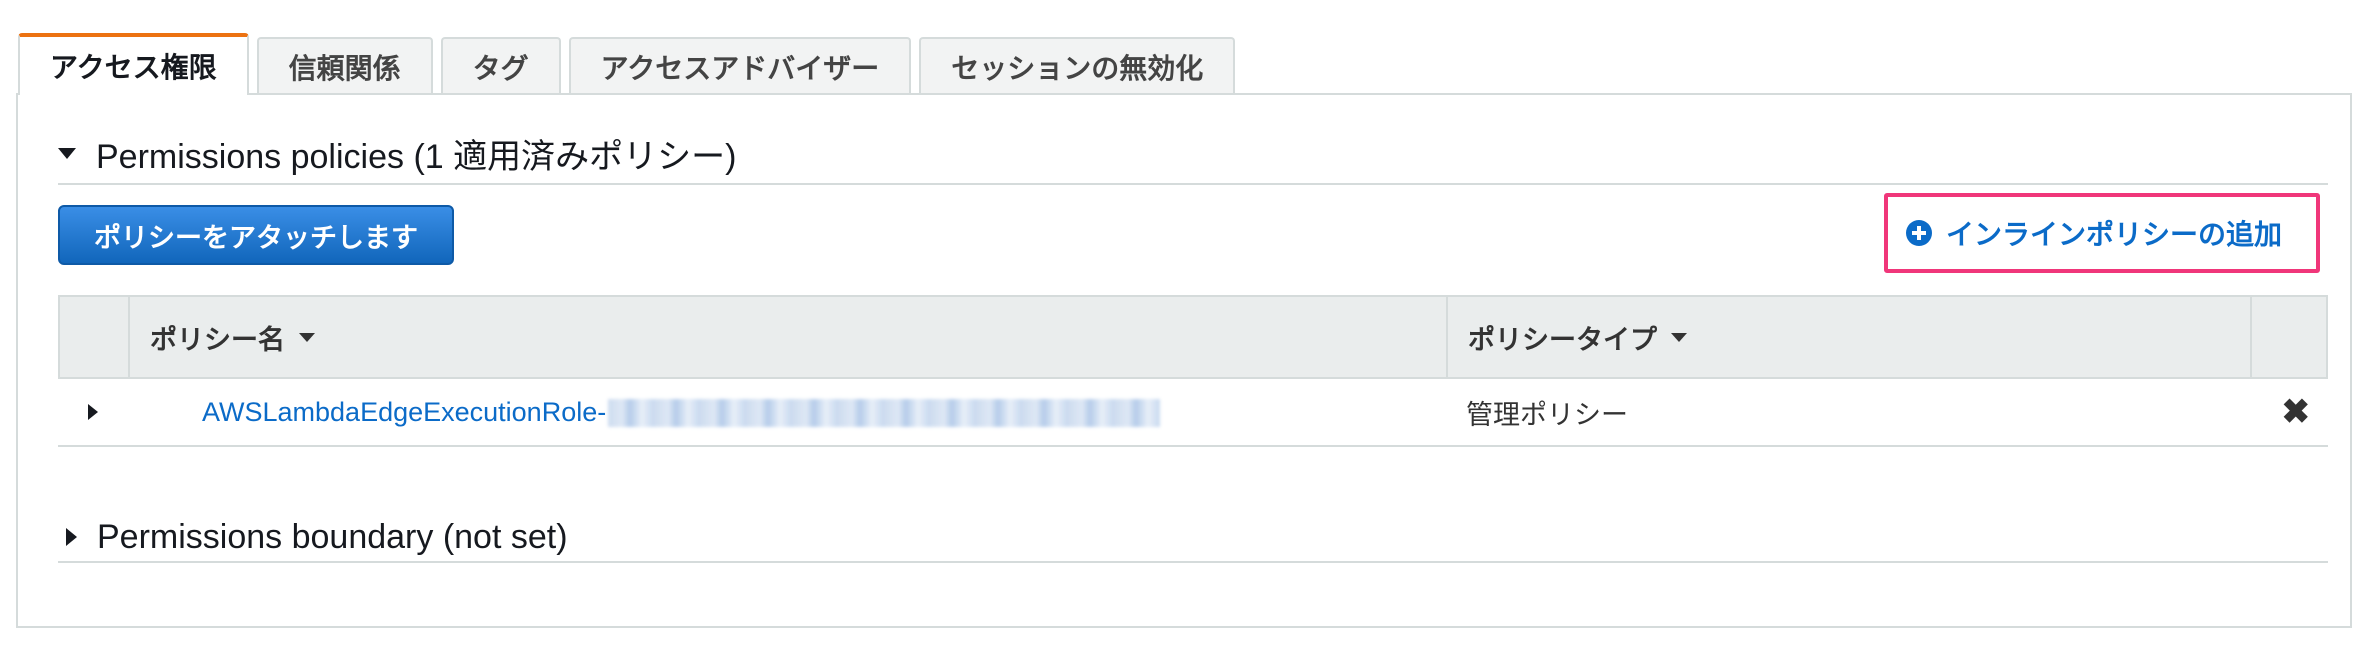 Image resolution: width=2376 pixels, height=648 pixels. I want to click on redacted-text-blur, so click(884, 413).